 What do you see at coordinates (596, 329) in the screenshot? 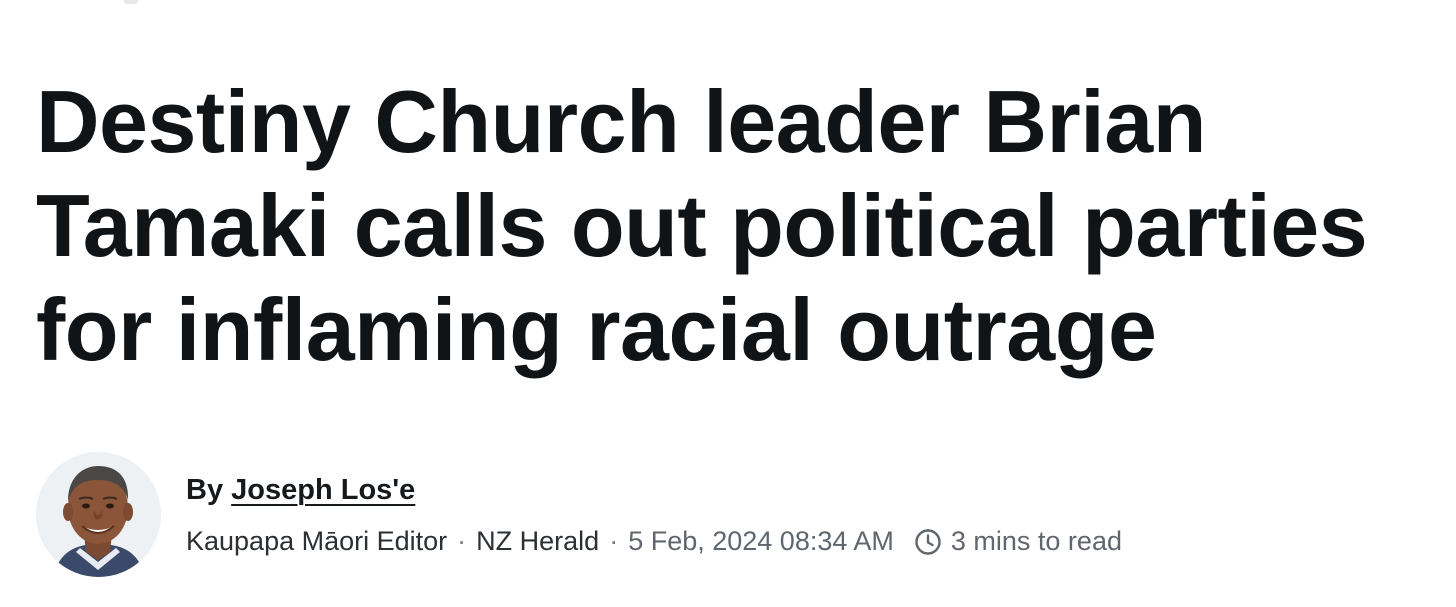
I see `headline-line: for inflaming racial outrage` at bounding box center [596, 329].